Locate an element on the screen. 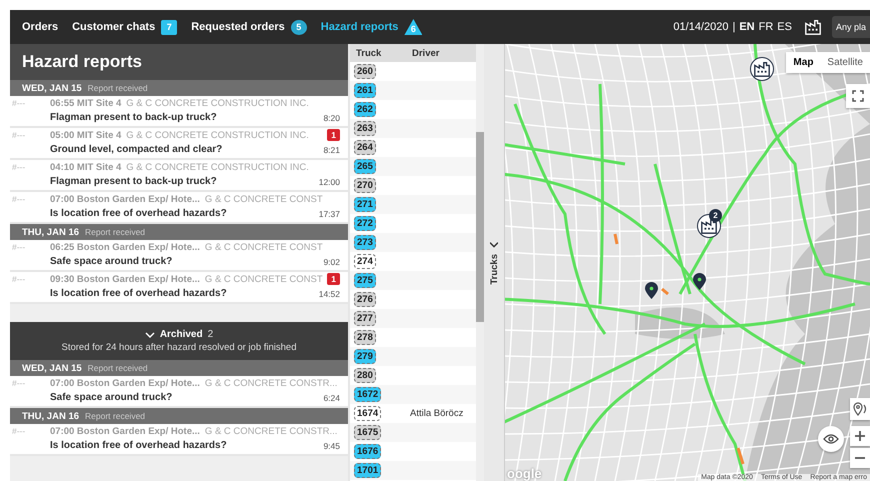 The width and height of the screenshot is (870, 481). count-badge: 6 is located at coordinates (413, 27).